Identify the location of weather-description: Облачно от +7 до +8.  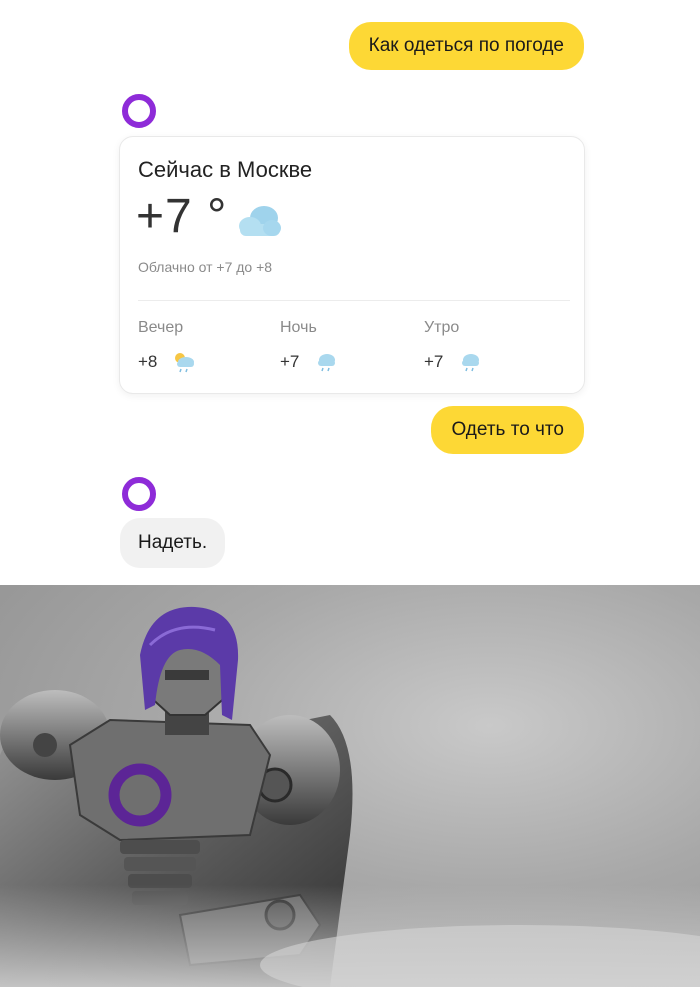
(205, 267).